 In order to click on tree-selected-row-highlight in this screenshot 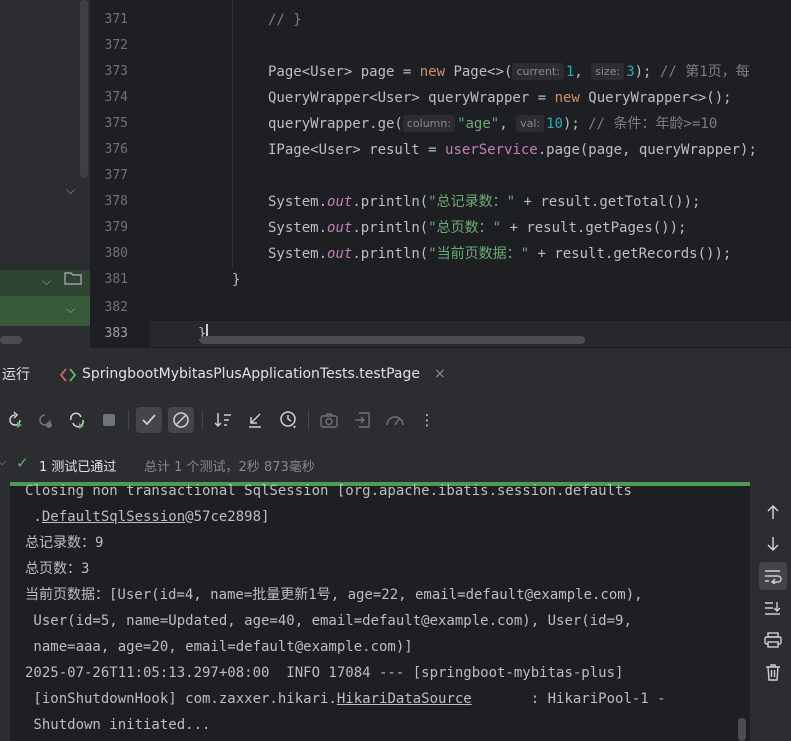, I will do `click(45, 311)`.